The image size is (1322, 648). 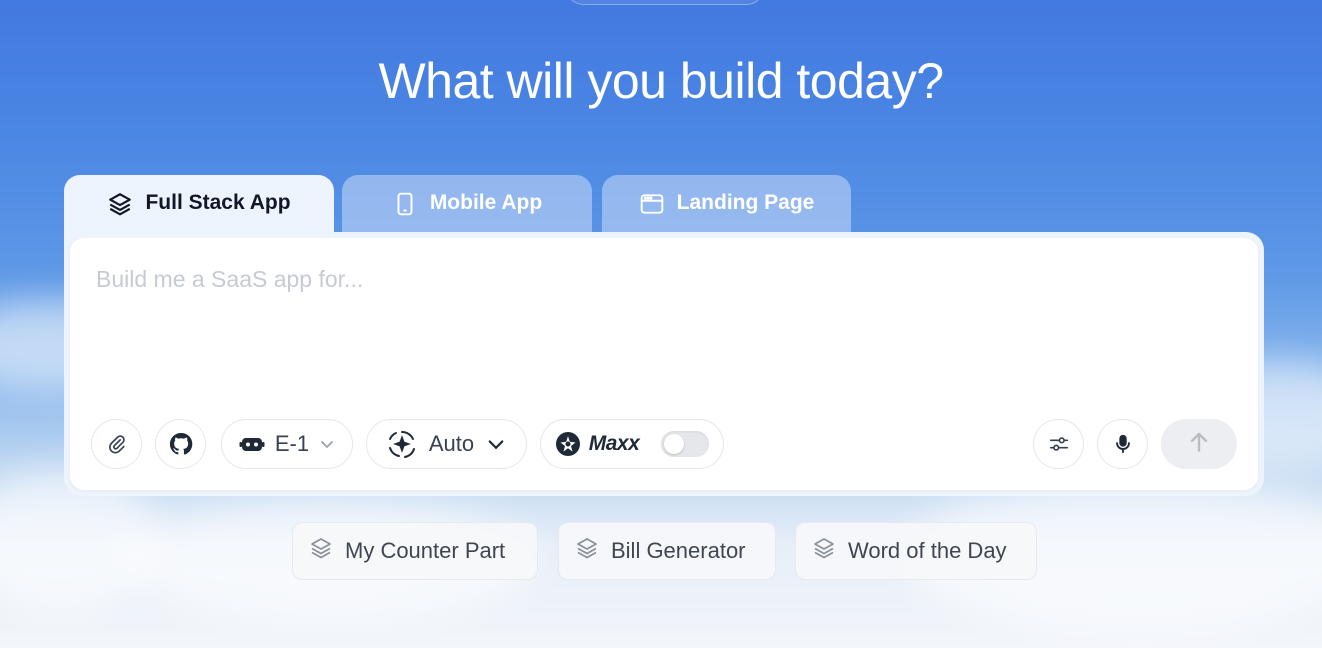 I want to click on robot-icon, so click(x=252, y=444).